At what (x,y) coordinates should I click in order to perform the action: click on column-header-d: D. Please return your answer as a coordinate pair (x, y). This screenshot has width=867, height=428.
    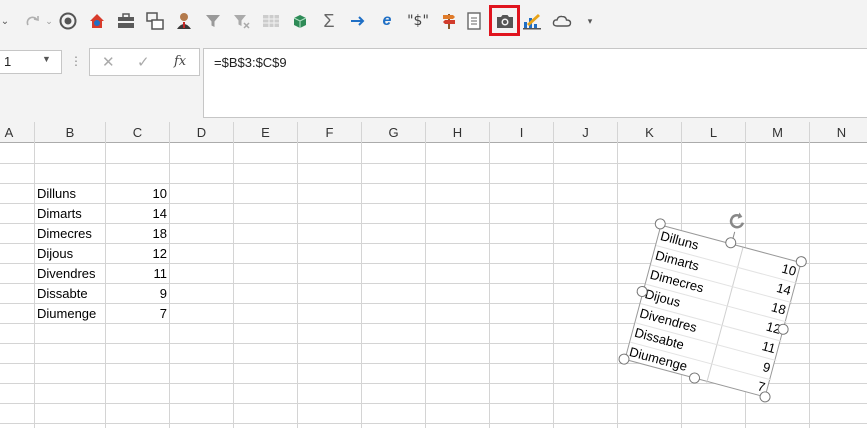
    Looking at the image, I should click on (202, 132).